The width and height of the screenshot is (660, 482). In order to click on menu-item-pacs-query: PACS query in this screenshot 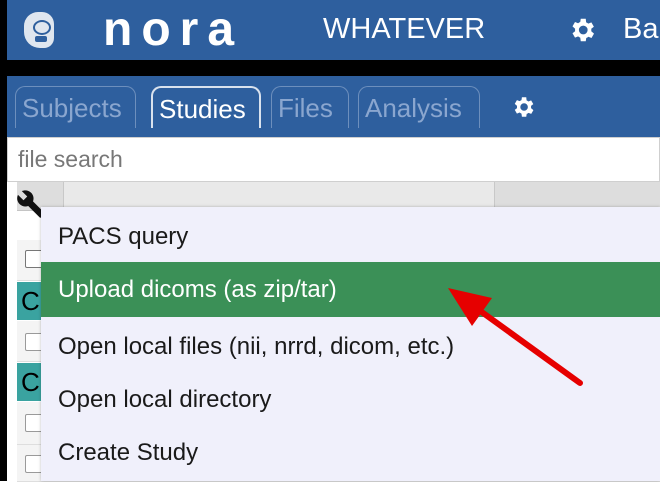, I will do `click(350, 236)`.